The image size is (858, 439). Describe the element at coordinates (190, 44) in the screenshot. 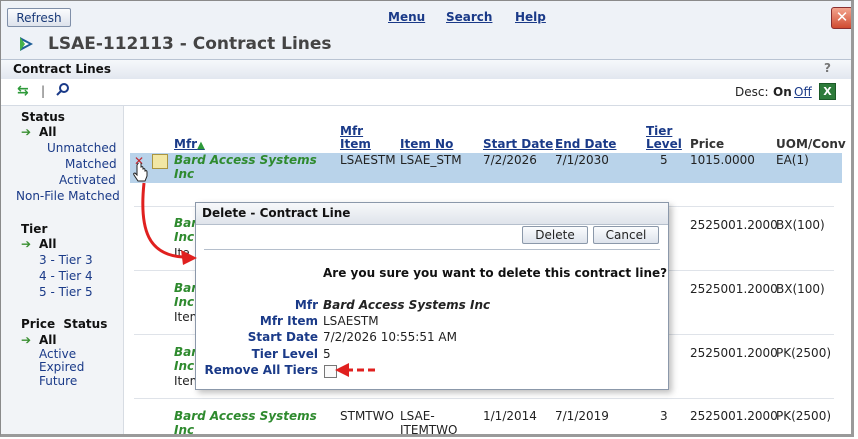

I see `page-title: LSAE-112113 - Contract Lines` at that location.